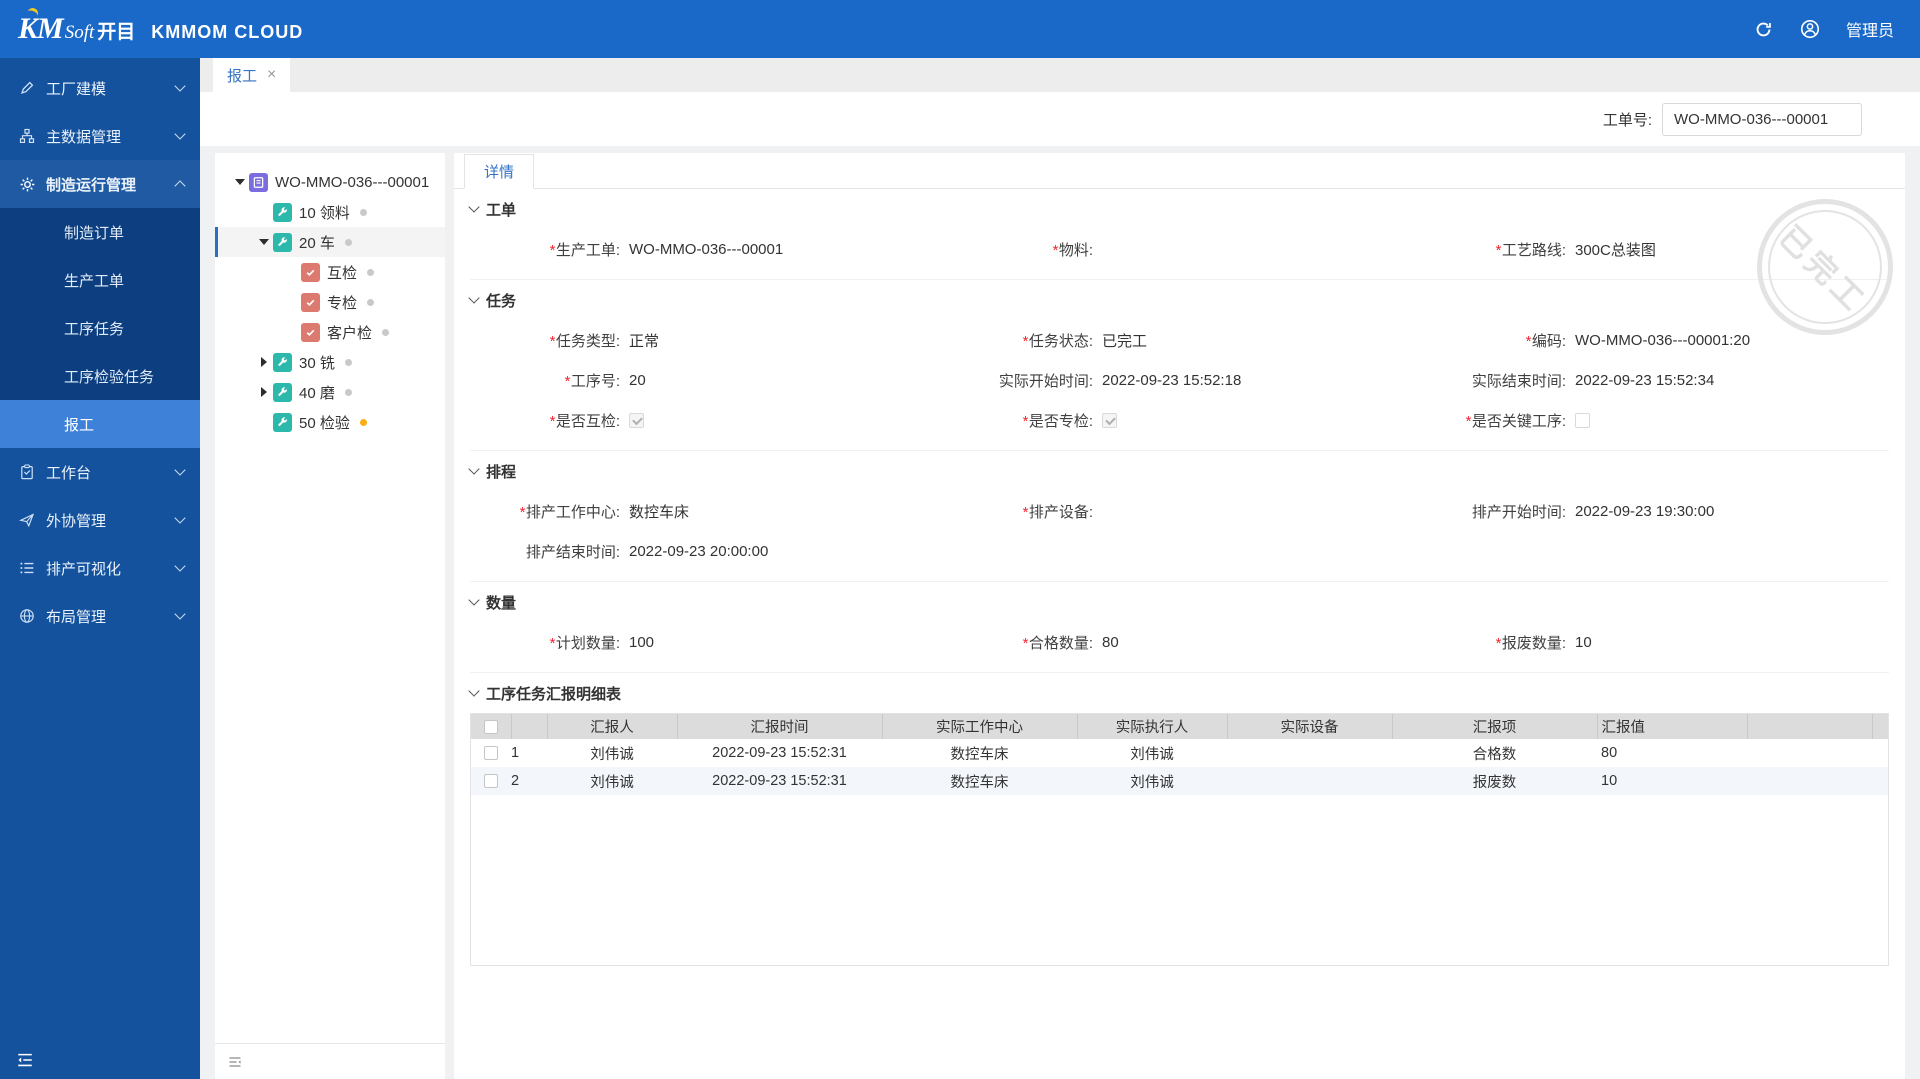 This screenshot has width=1920, height=1079. Describe the element at coordinates (1178, 209) in the screenshot. I see `section-header-work-order: 工单` at that location.